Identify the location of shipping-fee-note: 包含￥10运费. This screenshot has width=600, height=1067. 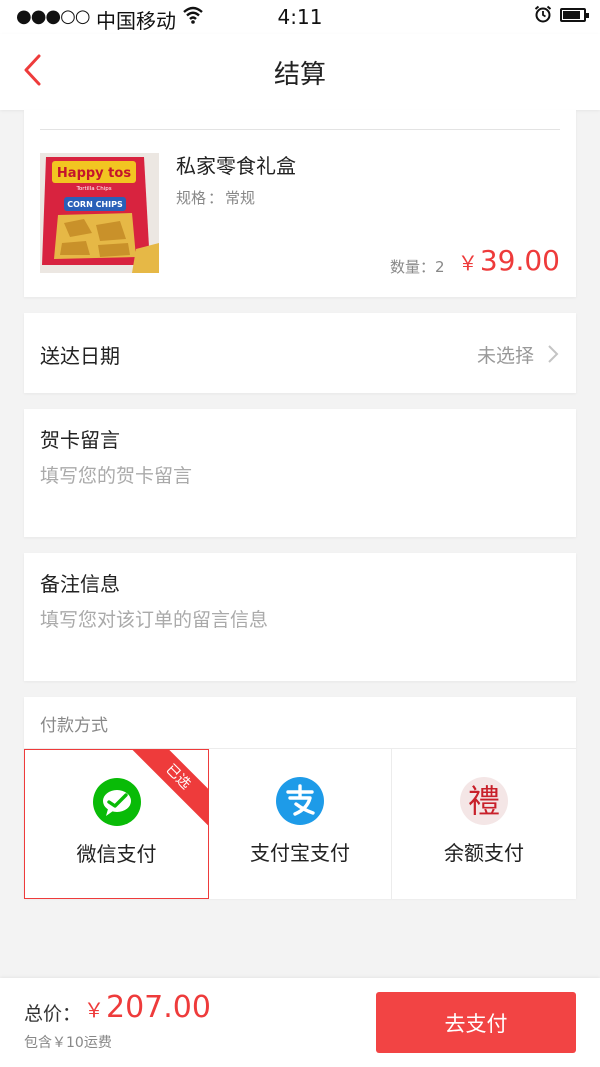
(68, 1043).